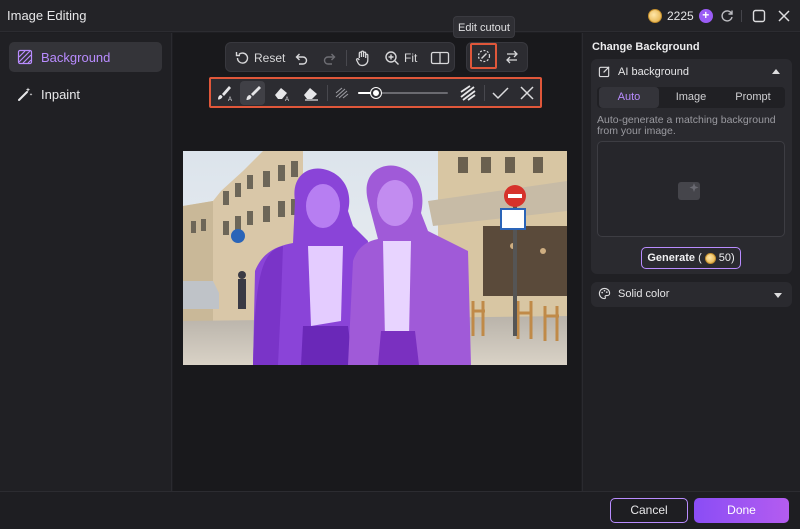 This screenshot has height=529, width=800. I want to click on image-sparkle-icon, so click(689, 191).